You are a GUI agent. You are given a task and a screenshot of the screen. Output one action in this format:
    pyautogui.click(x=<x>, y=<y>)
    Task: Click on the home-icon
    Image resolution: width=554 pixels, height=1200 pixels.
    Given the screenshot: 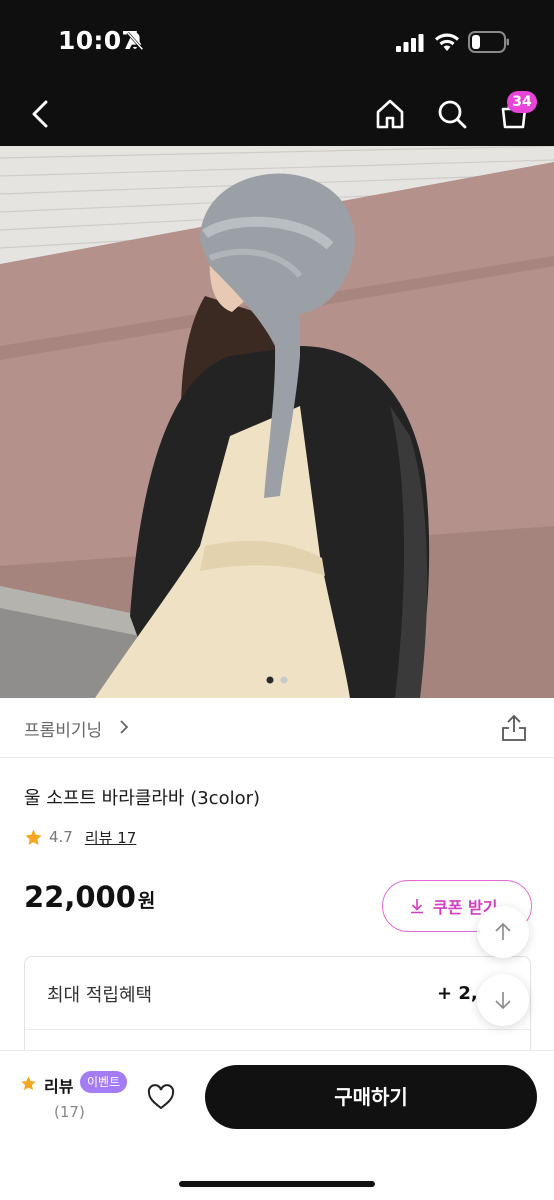 What is the action you would take?
    pyautogui.click(x=390, y=114)
    